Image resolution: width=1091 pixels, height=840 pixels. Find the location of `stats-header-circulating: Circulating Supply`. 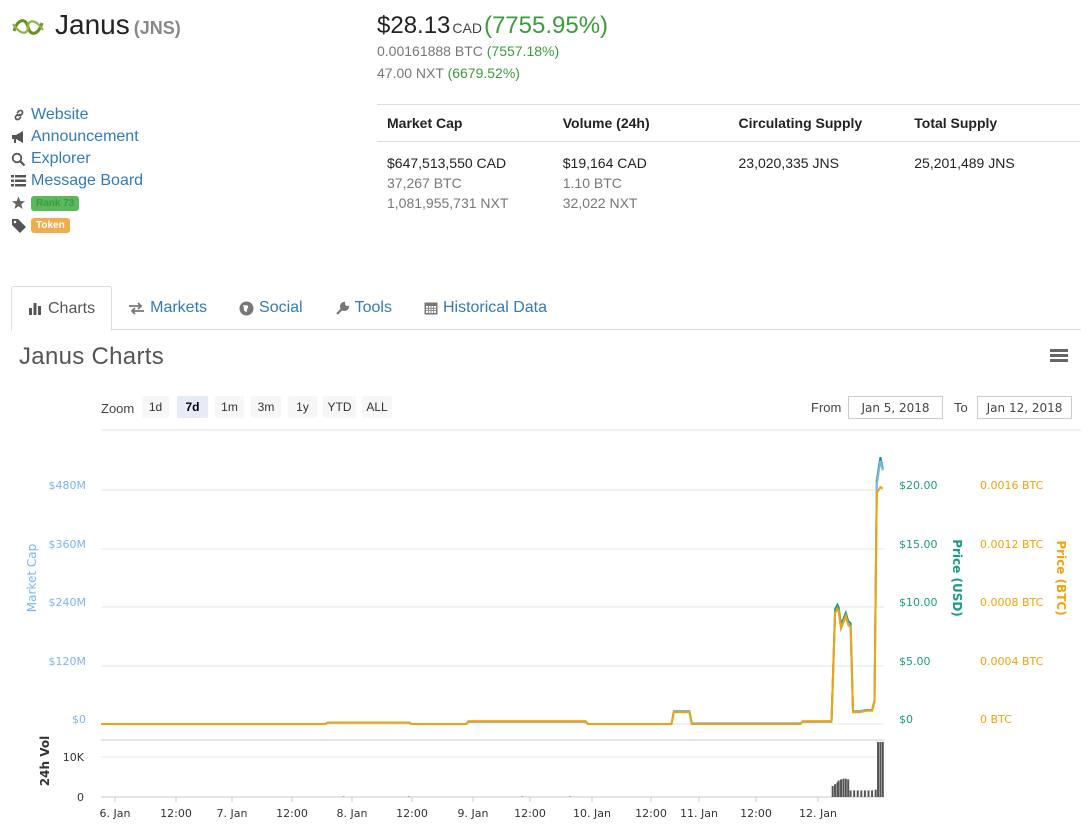

stats-header-circulating: Circulating Supply is located at coordinates (800, 123).